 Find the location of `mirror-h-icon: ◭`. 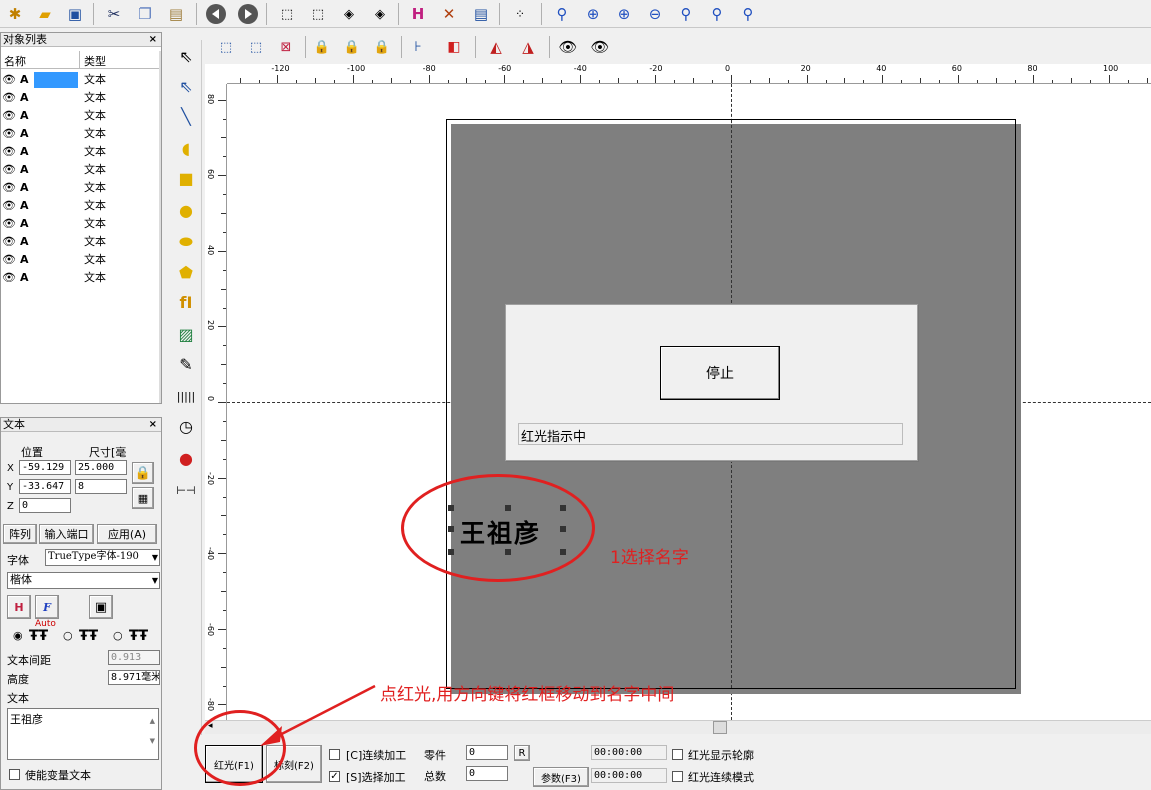

mirror-h-icon: ◭ is located at coordinates (496, 47).